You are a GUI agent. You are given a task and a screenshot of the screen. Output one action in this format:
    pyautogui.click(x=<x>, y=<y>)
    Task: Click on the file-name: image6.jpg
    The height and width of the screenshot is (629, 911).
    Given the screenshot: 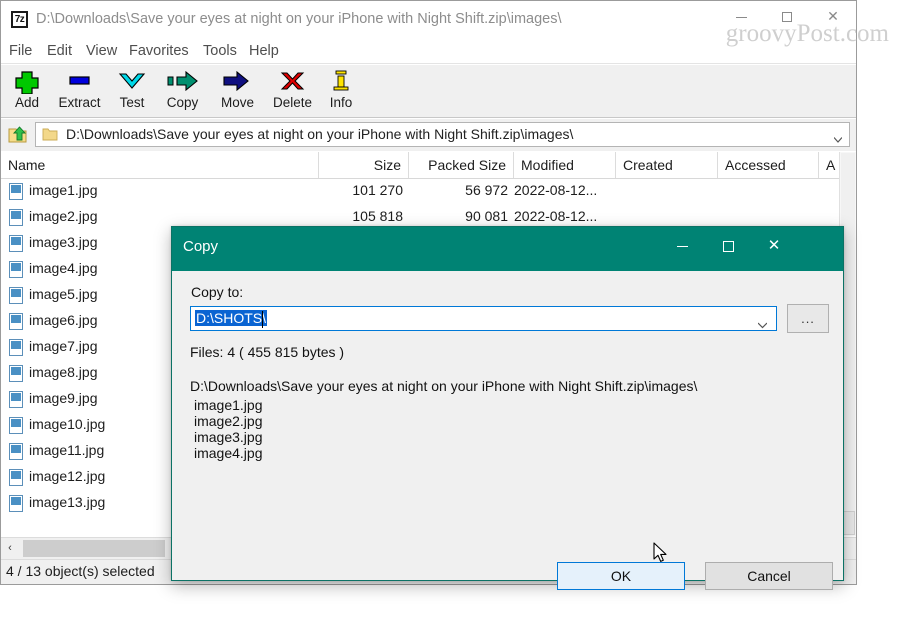 What is the action you would take?
    pyautogui.click(x=63, y=320)
    